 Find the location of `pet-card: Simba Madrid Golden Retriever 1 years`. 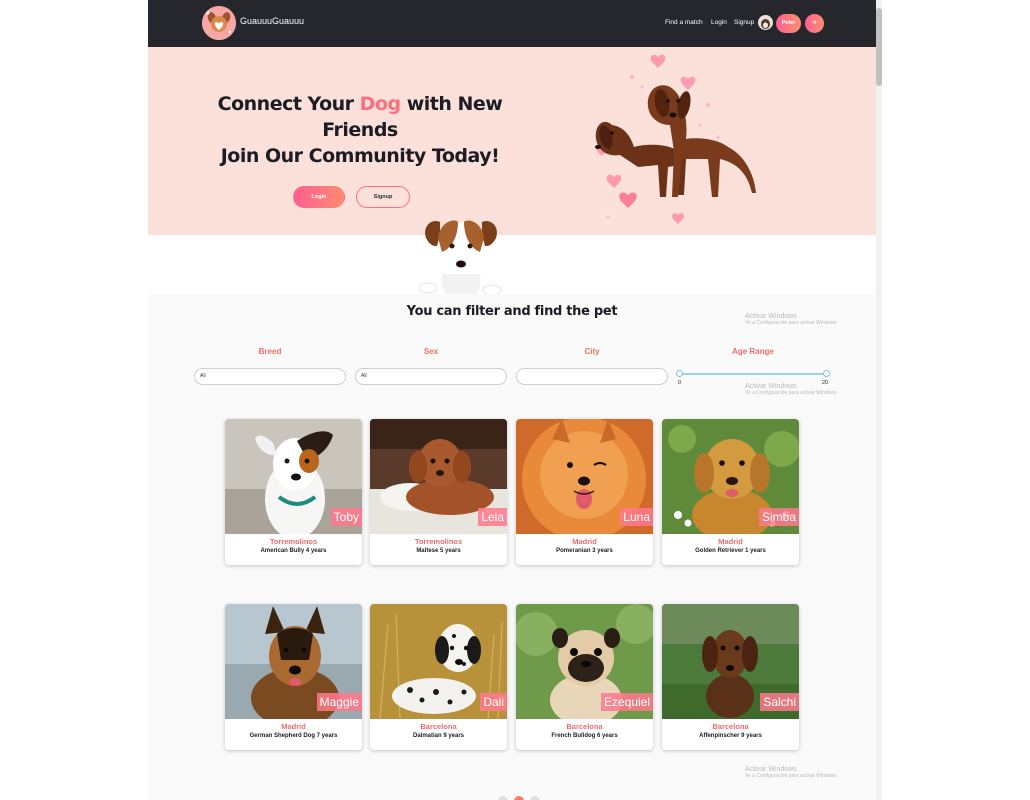

pet-card: Simba Madrid Golden Retriever 1 years is located at coordinates (730, 492).